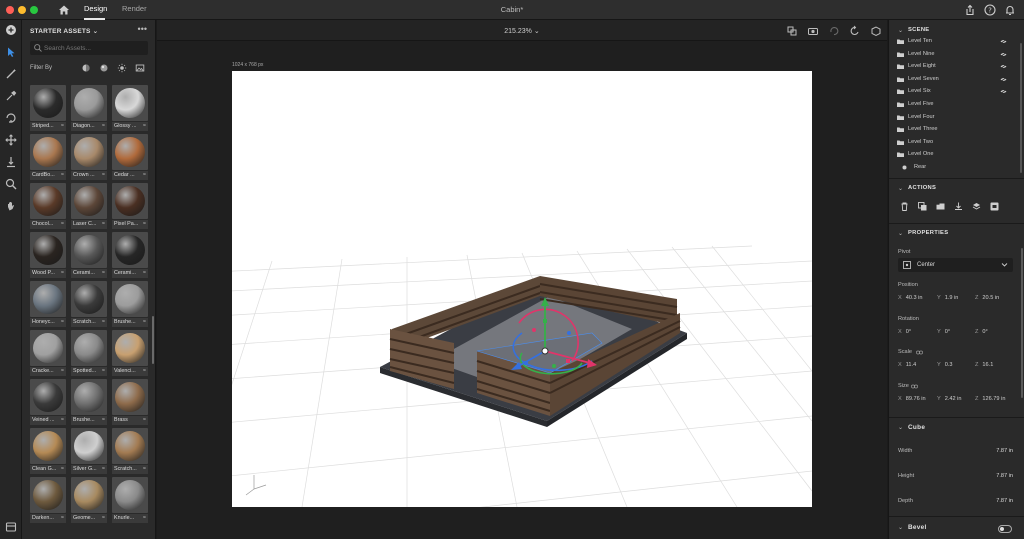 The height and width of the screenshot is (539, 1024). I want to click on scene-scrollbar, so click(1021, 108).